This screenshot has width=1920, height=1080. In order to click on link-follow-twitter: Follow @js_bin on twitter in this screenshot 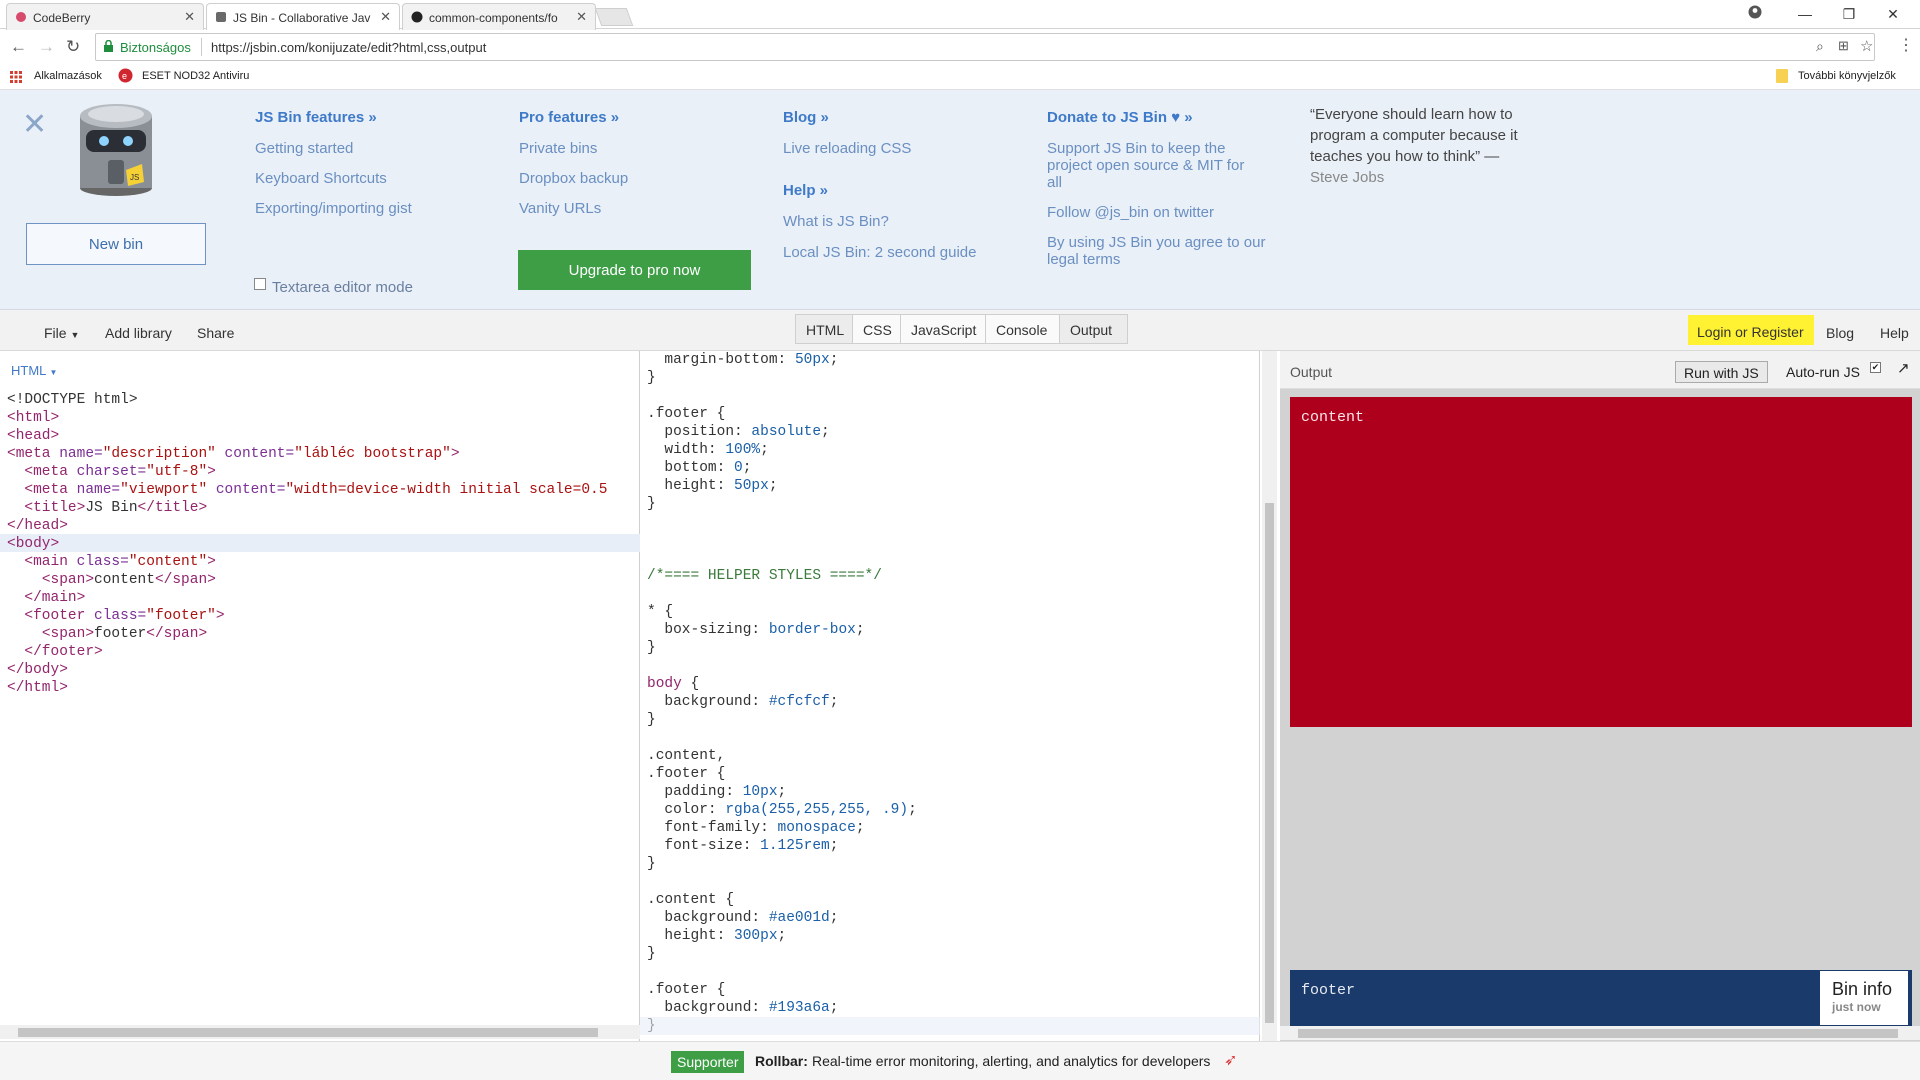, I will do `click(1130, 212)`.